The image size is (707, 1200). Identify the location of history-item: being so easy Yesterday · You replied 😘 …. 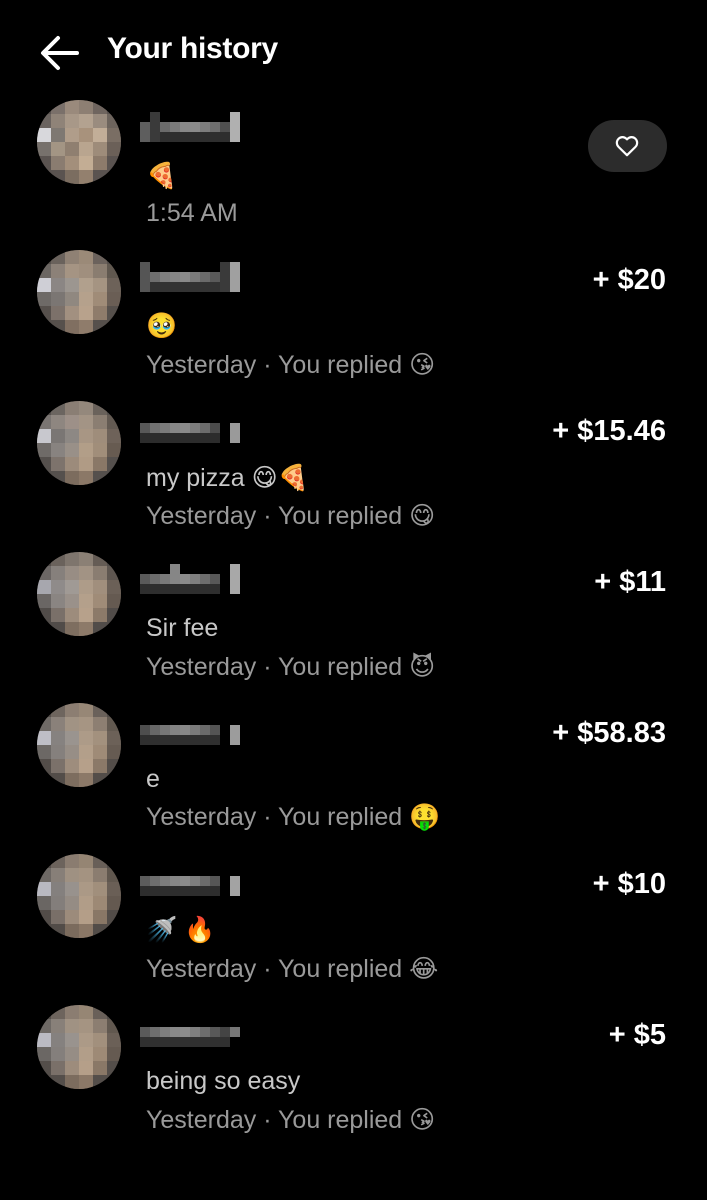
(353, 1080).